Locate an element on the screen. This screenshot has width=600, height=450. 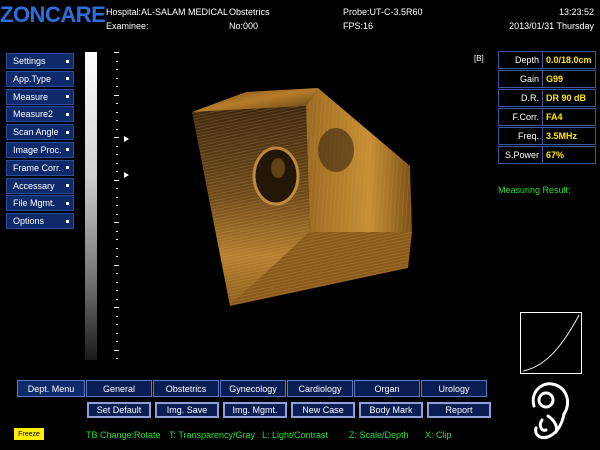
menu-item-label: Scan Angle is located at coordinates (36, 132).